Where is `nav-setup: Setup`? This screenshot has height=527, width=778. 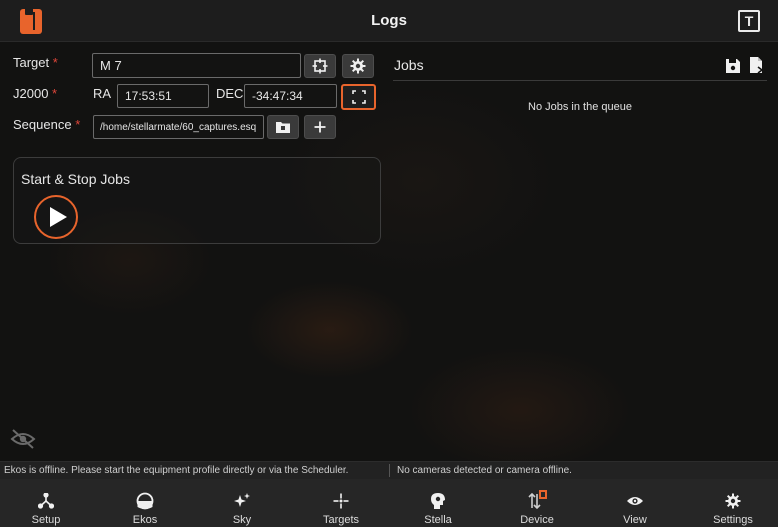
nav-setup: Setup is located at coordinates (46, 503).